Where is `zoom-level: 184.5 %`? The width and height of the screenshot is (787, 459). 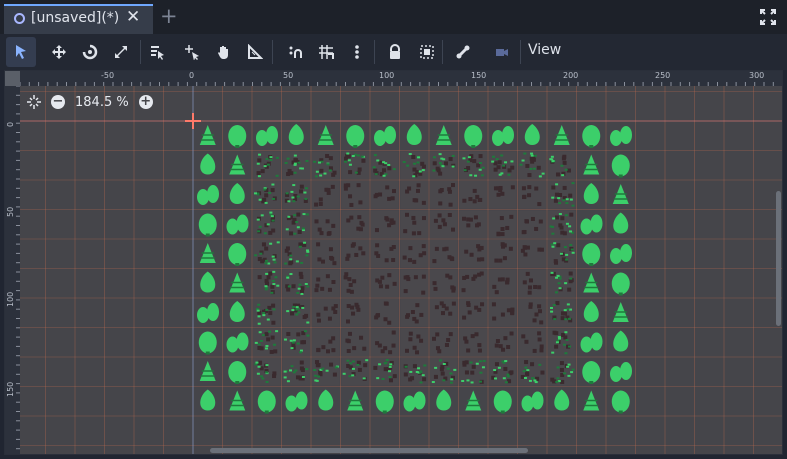 zoom-level: 184.5 % is located at coordinates (102, 102).